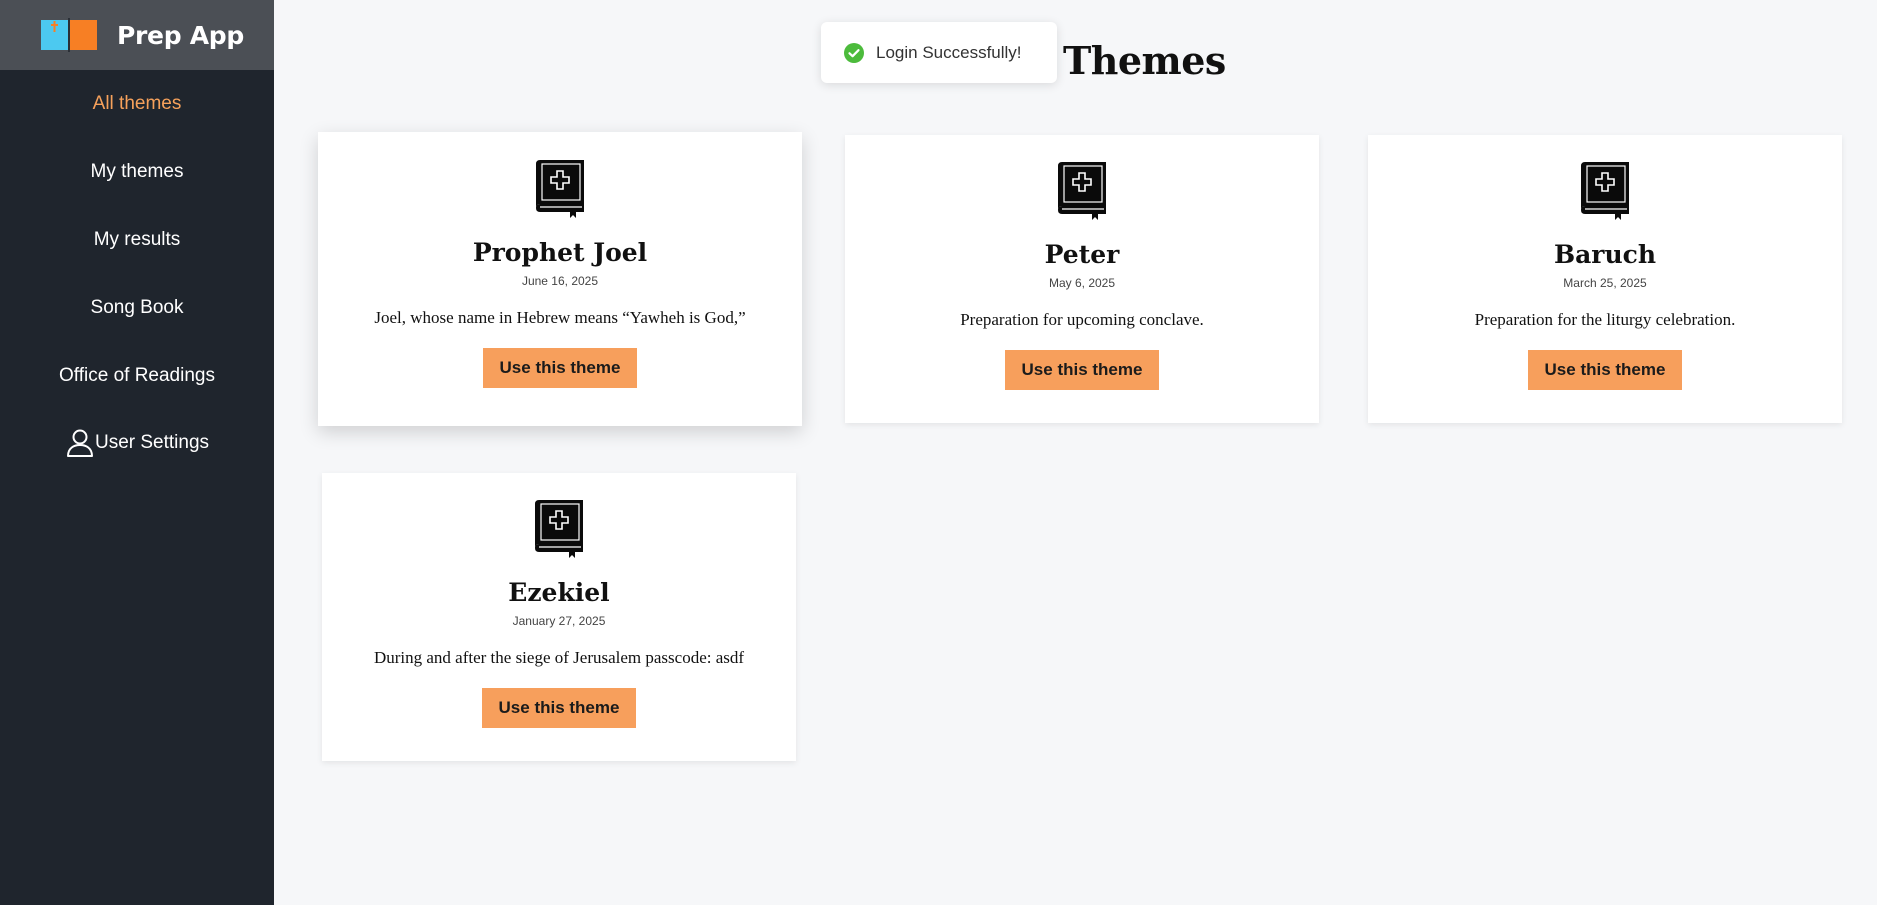 Image resolution: width=1877 pixels, height=905 pixels. I want to click on theme-title: Baruch, so click(1605, 254).